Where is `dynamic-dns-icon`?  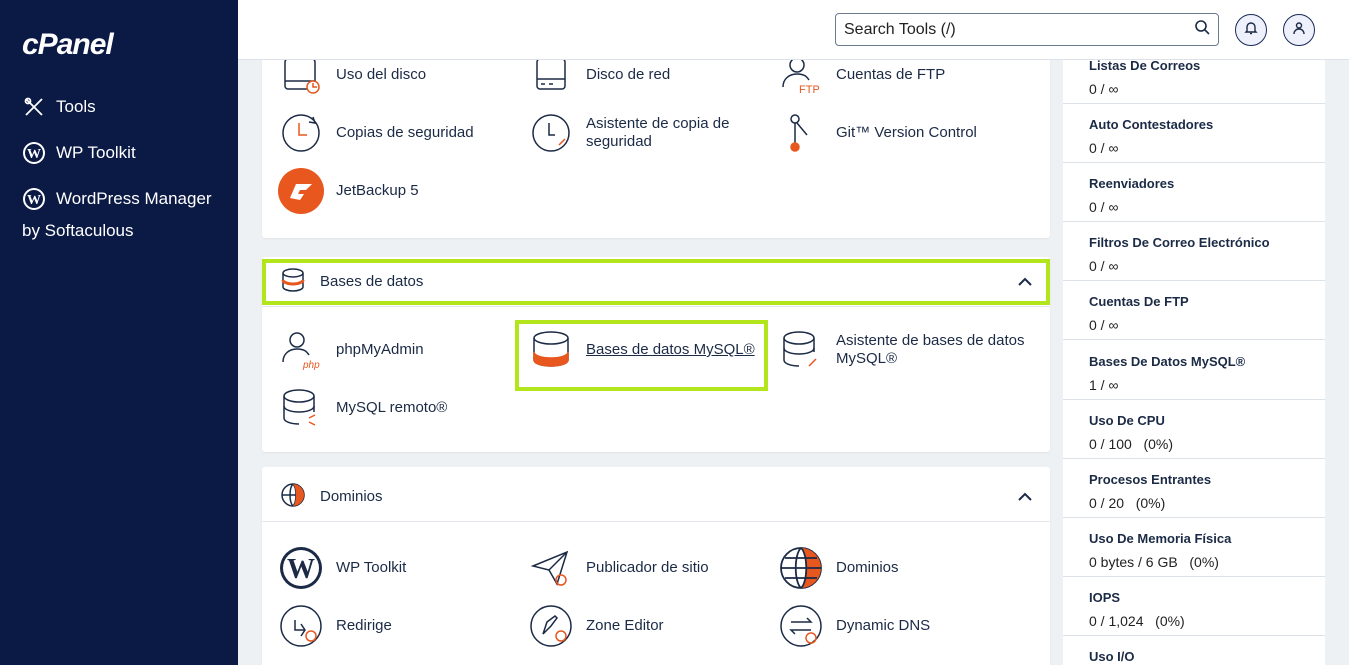
dynamic-dns-icon is located at coordinates (801, 626).